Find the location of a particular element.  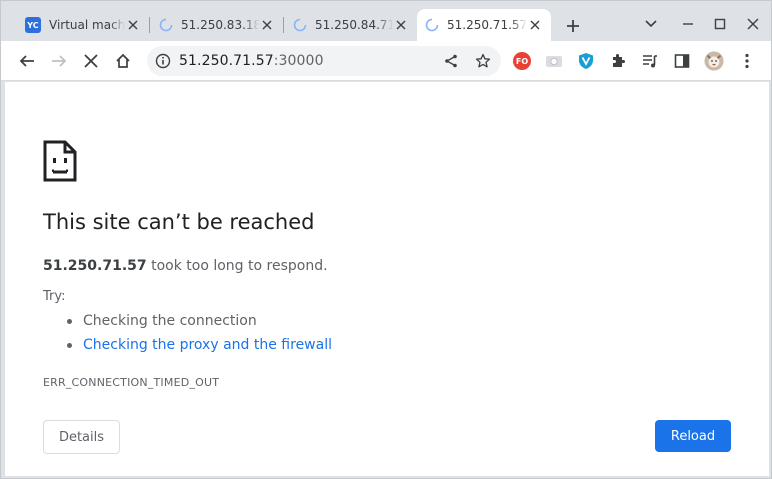

info-icon is located at coordinates (163, 61).